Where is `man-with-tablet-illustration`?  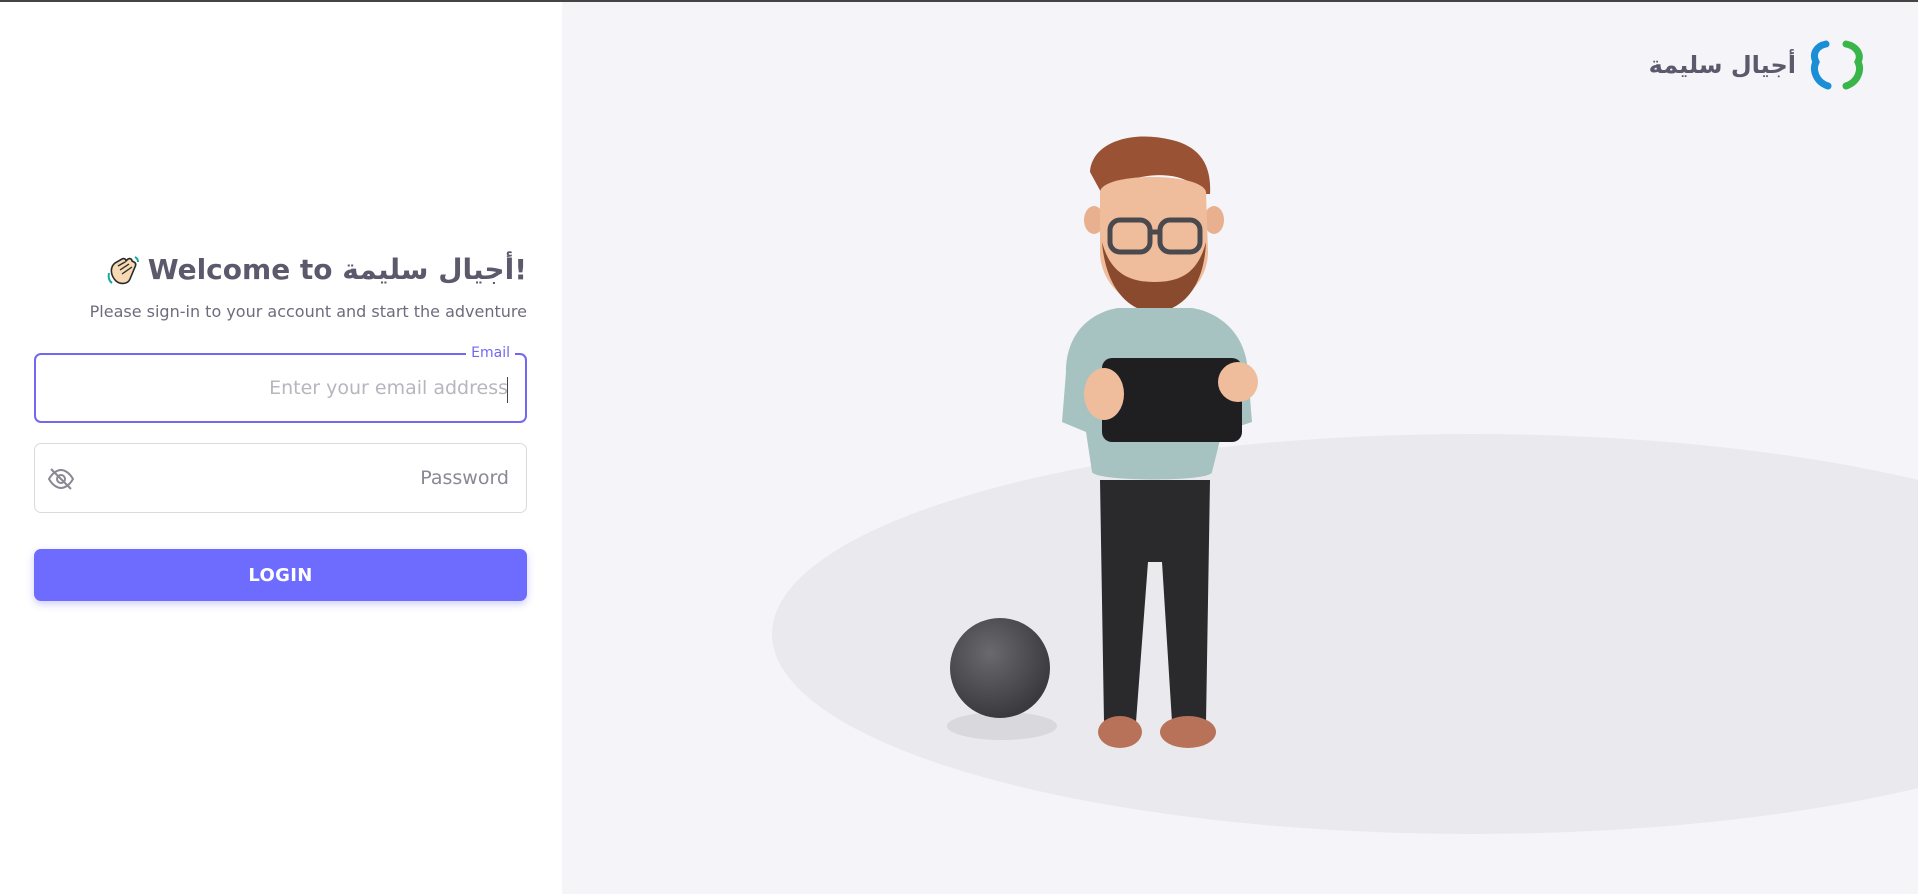
man-with-tablet-illustration is located at coordinates (1160, 442).